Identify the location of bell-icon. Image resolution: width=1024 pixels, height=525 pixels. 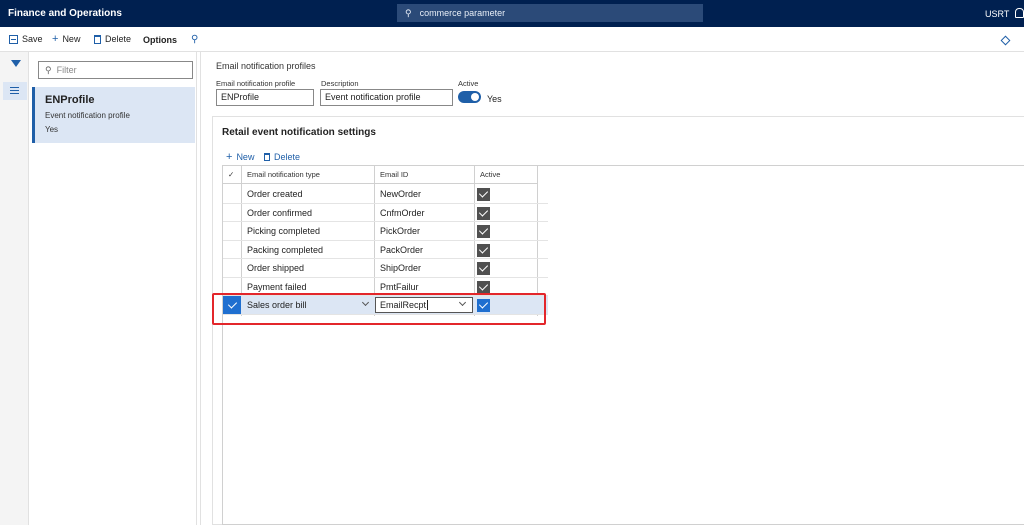
(1019, 13).